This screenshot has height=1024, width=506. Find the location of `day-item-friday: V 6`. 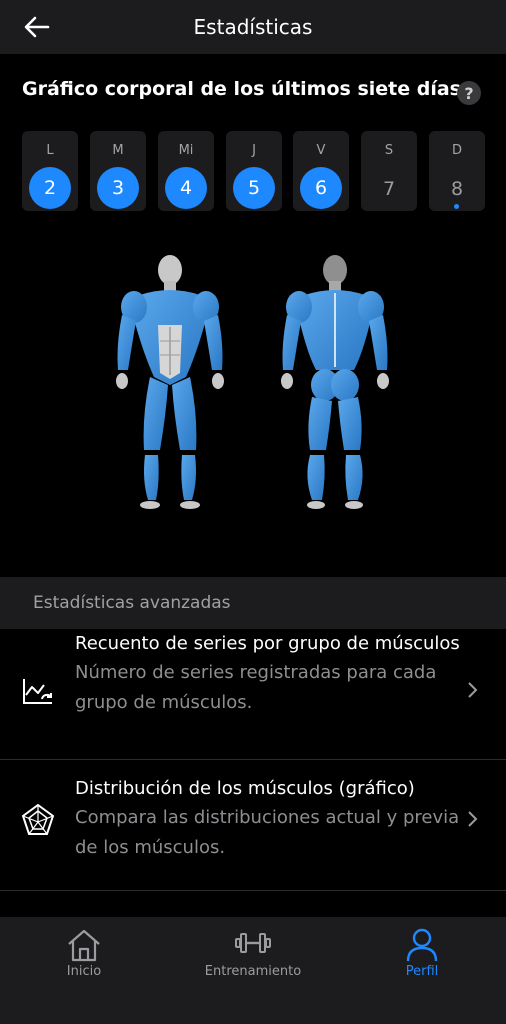

day-item-friday: V 6 is located at coordinates (321, 171).